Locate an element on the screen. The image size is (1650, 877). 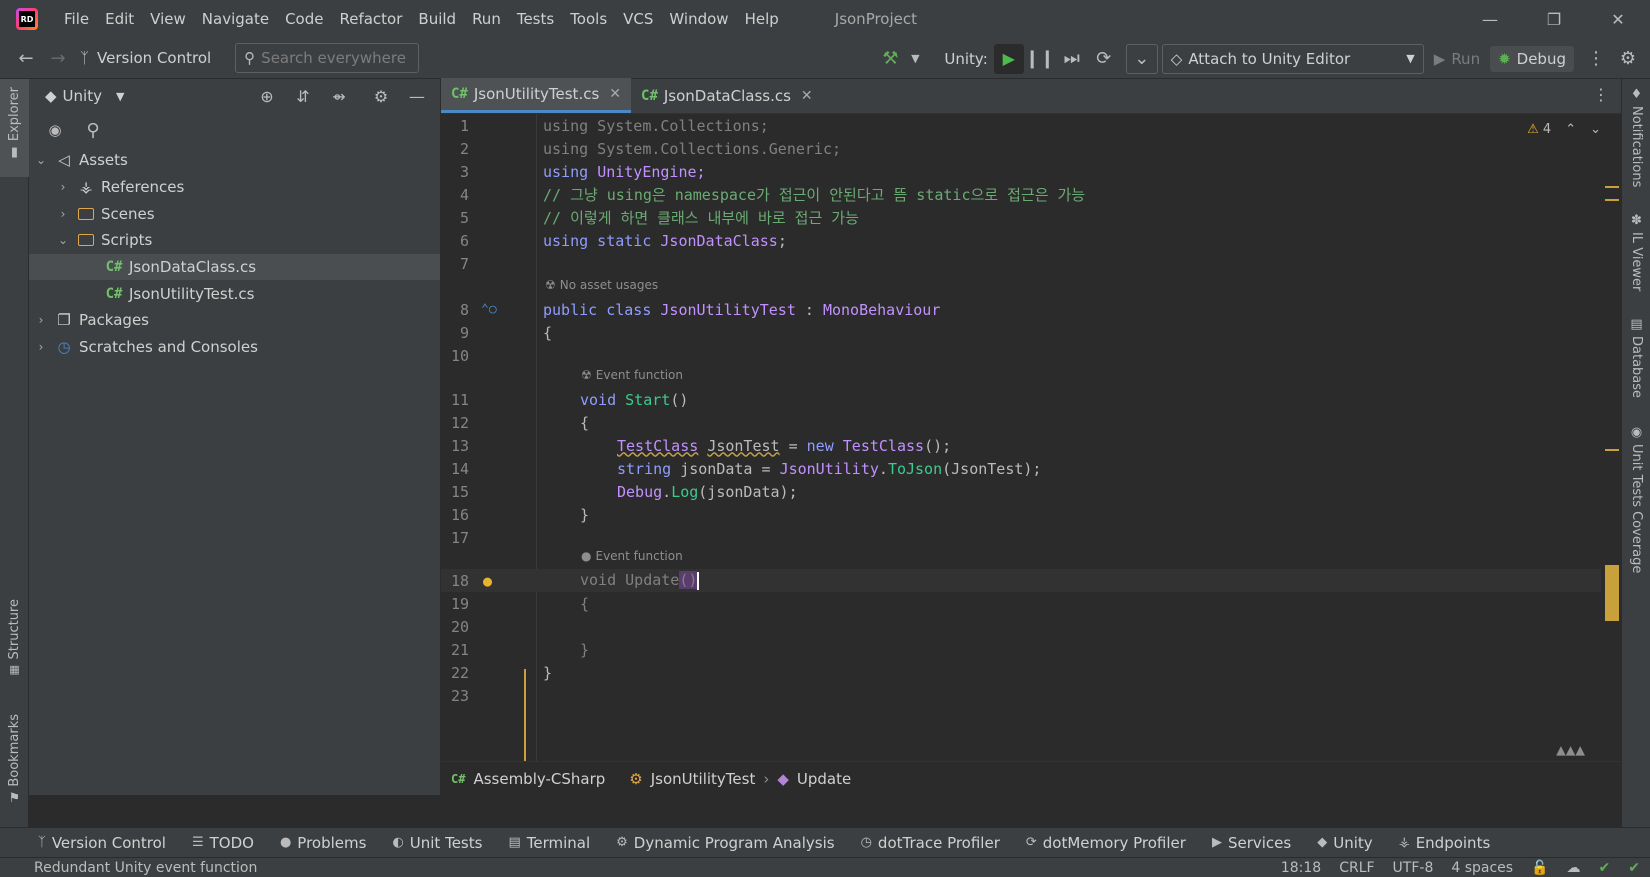
code-vision-hint: ● Event function is located at coordinates (632, 556).